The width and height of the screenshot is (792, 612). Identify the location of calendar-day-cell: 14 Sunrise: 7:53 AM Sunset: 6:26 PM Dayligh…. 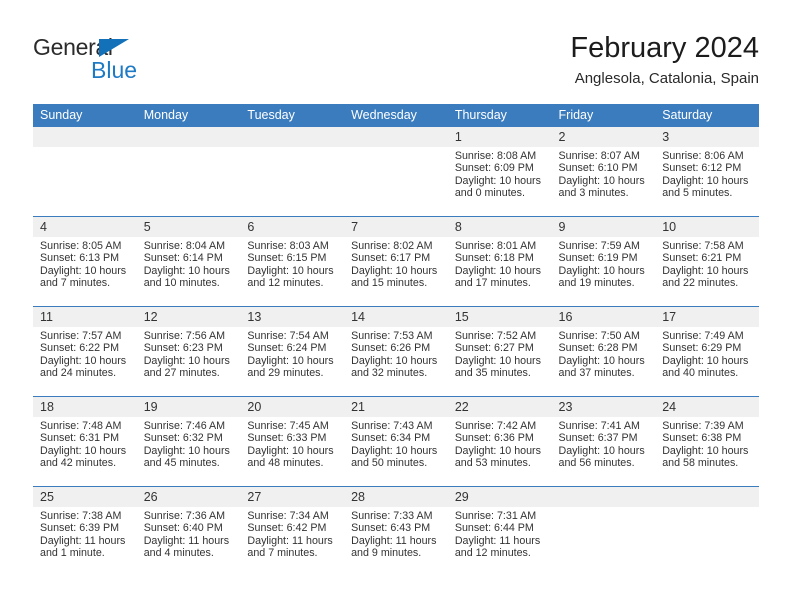
(396, 352).